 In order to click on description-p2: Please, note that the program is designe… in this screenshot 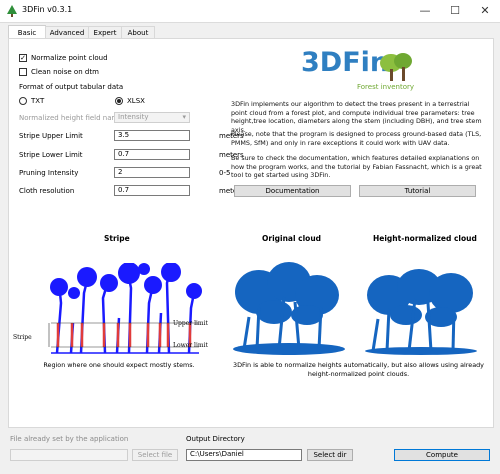, I will do `click(356, 138)`.